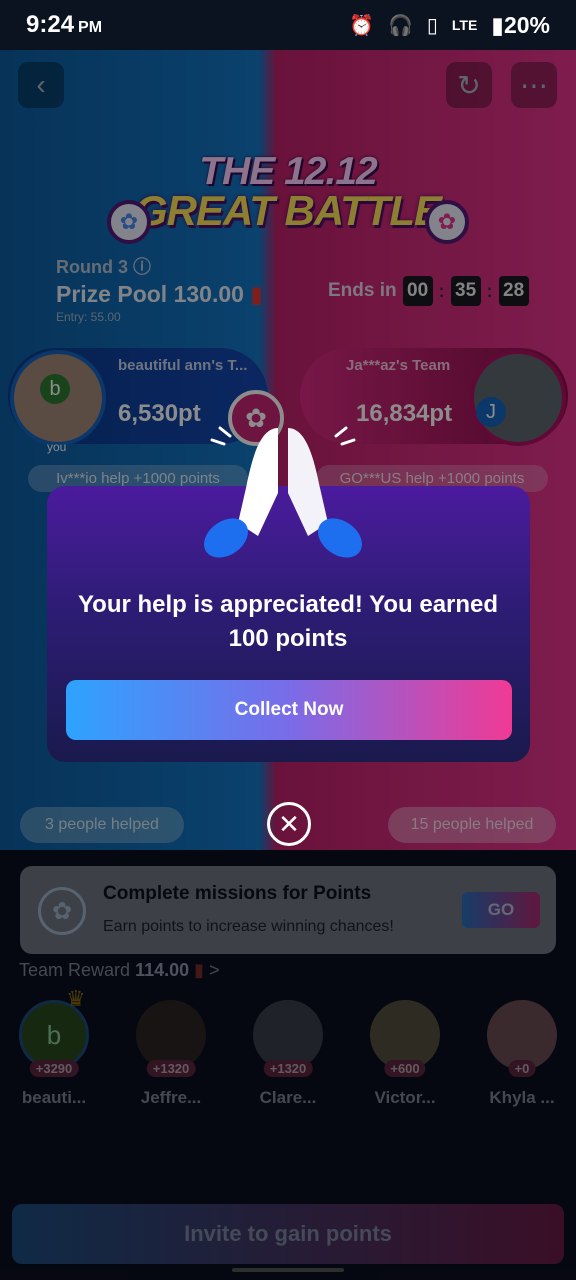  Describe the element at coordinates (449, 25) in the screenshot. I see `status-icons: ⏰ 🎧 ▯ LTE ▮20%` at that location.